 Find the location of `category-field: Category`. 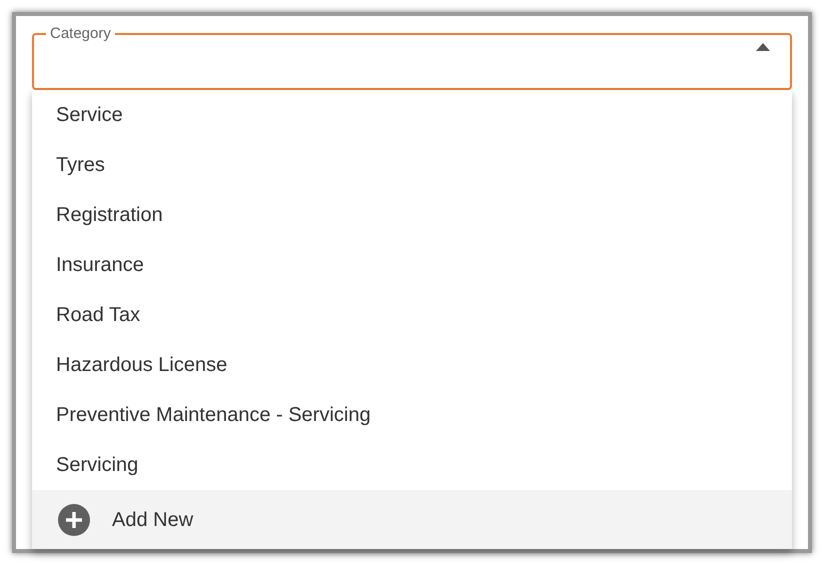

category-field: Category is located at coordinates (412, 57).